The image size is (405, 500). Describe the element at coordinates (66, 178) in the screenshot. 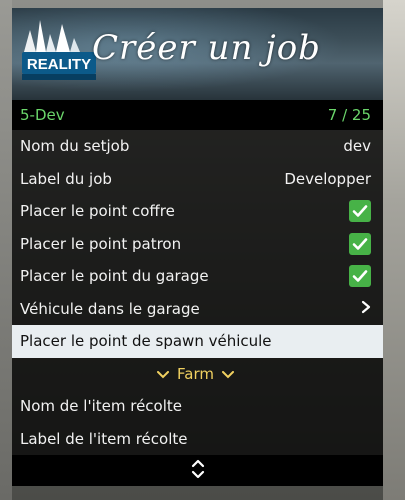

I see `item-label: Label du job` at that location.